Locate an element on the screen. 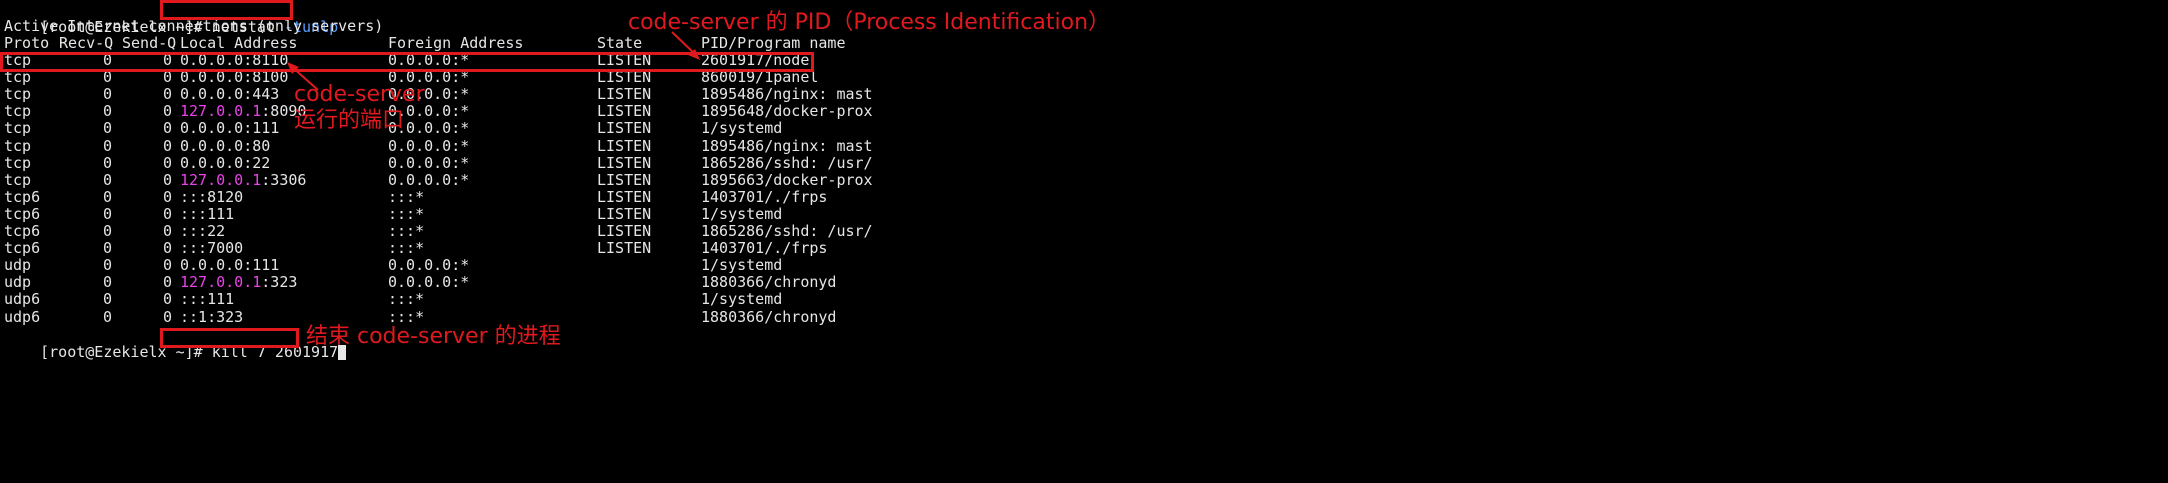 The image size is (2168, 483). arrow-pid-head is located at coordinates (694, 54).